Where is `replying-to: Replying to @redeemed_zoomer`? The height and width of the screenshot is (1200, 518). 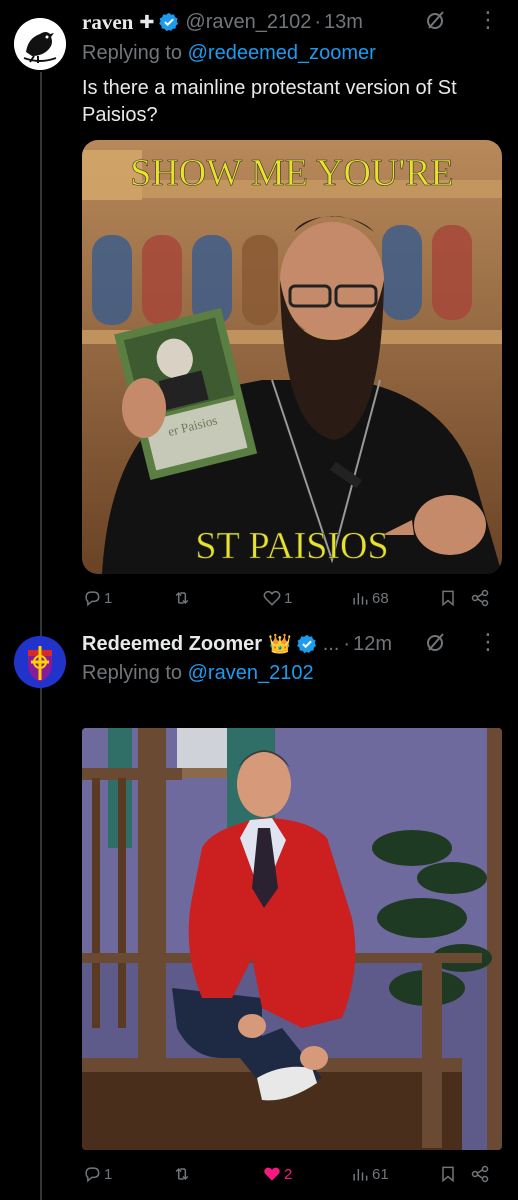 replying-to: Replying to @redeemed_zoomer is located at coordinates (229, 53).